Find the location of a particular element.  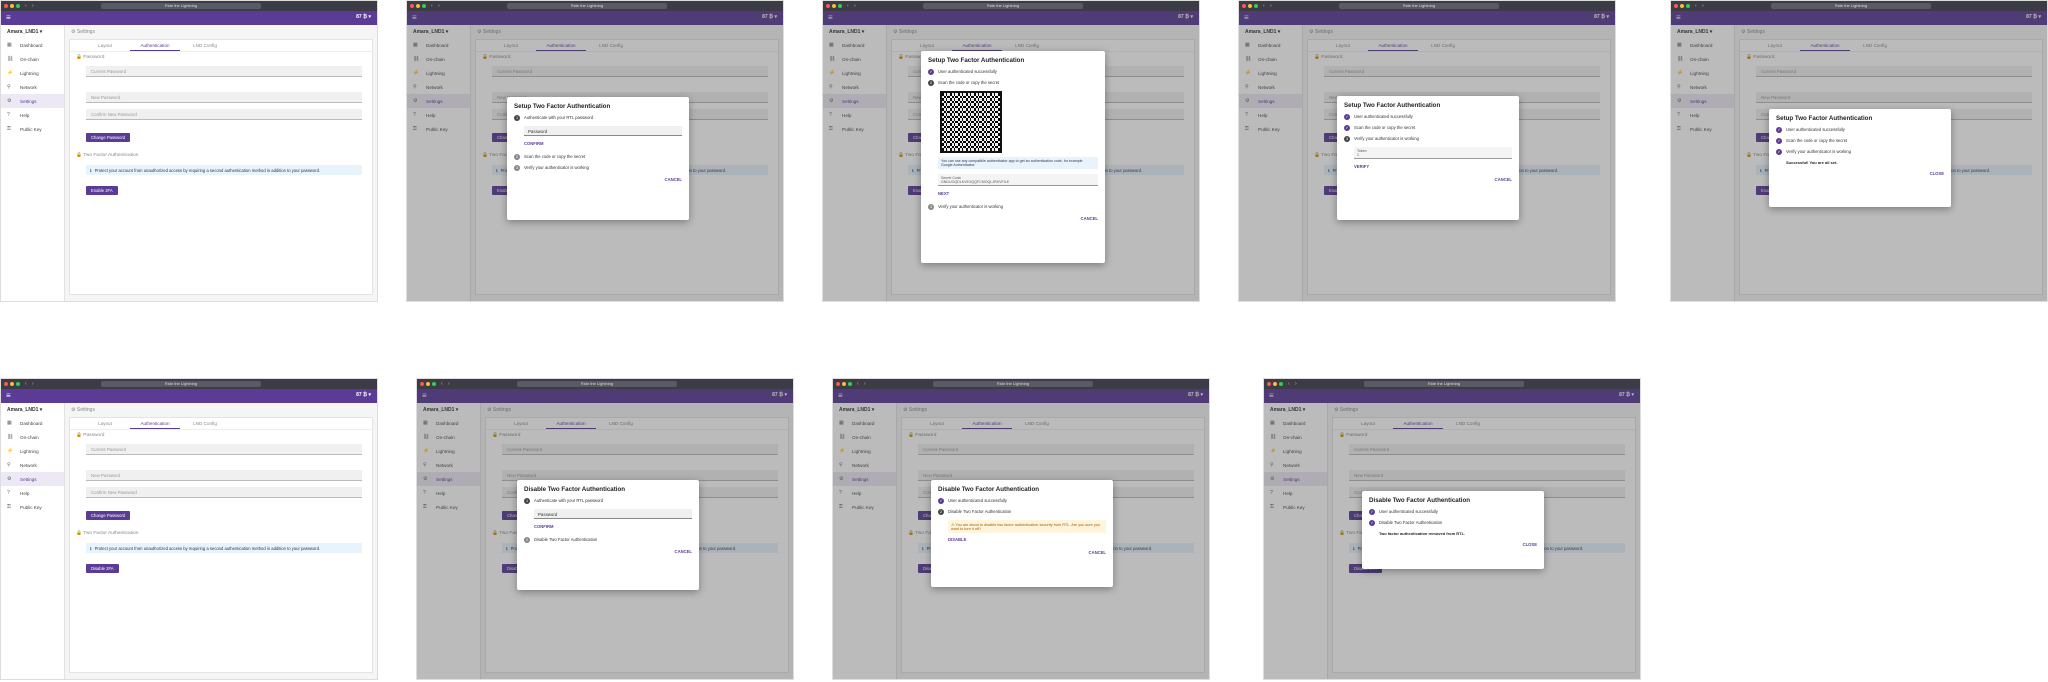

sidebar-item-label: Lightning is located at coordinates (29, 73).